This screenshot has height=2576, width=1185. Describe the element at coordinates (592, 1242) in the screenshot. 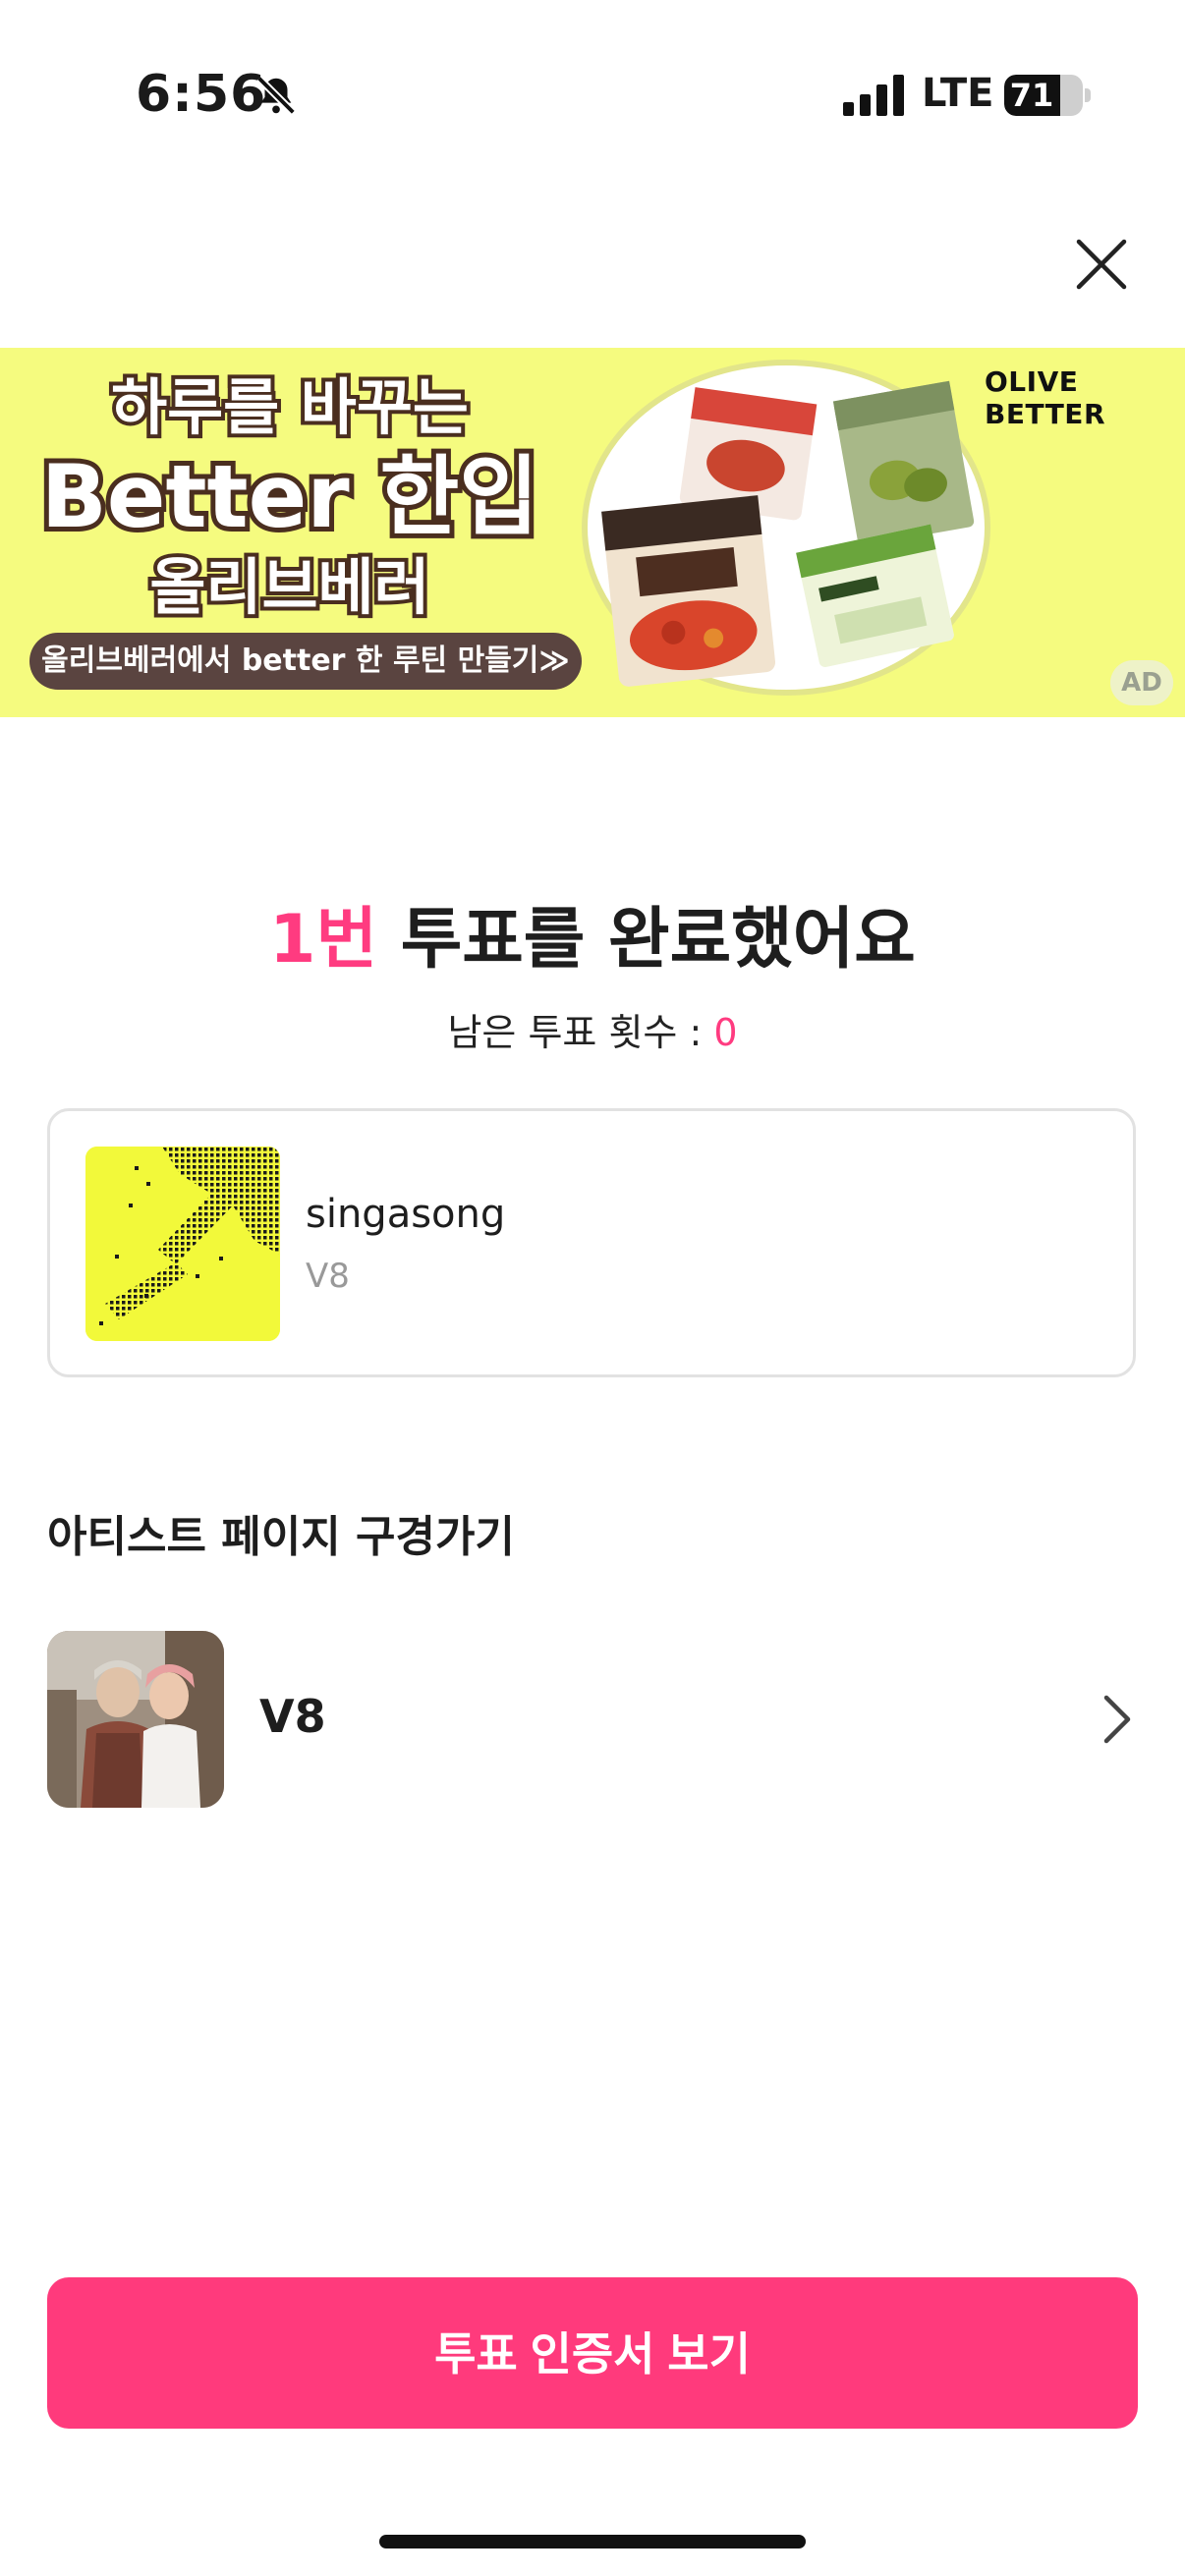

I see `song-card: singasong V8` at that location.